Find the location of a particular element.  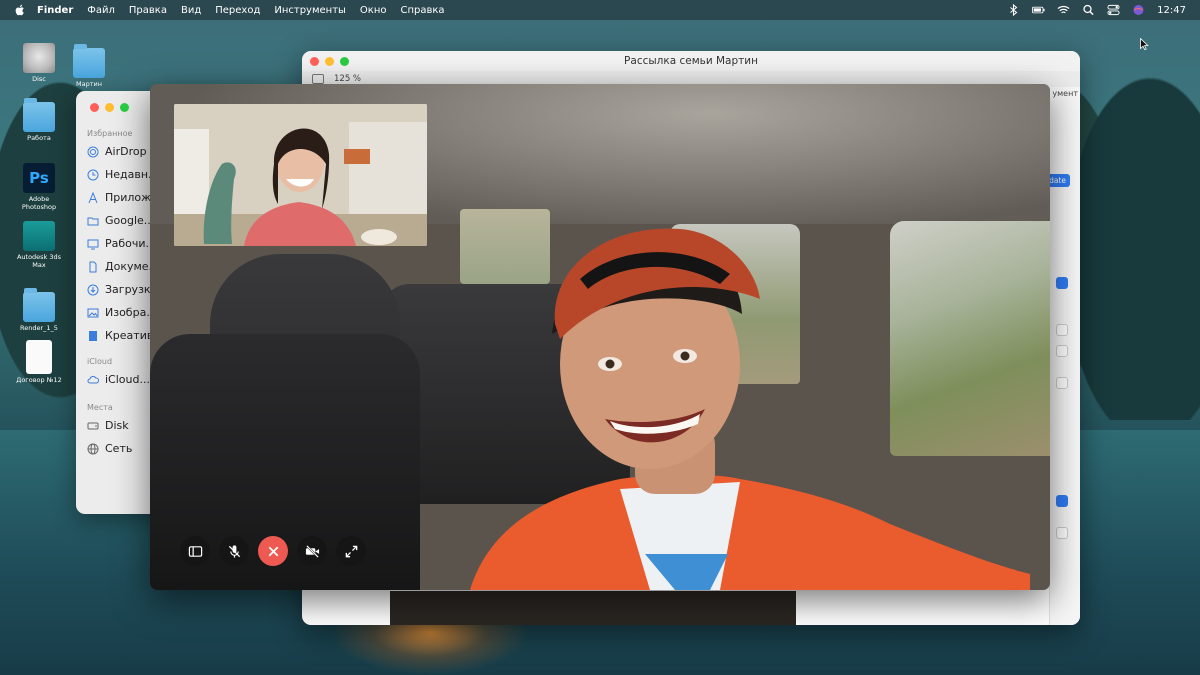

format-sidebar: date is located at coordinates (1062, 356).